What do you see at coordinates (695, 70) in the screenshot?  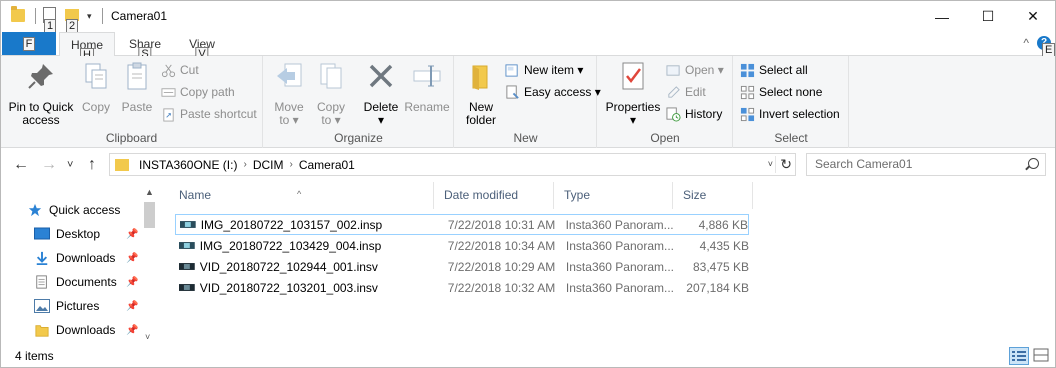 I see `open-button: Open ▾` at bounding box center [695, 70].